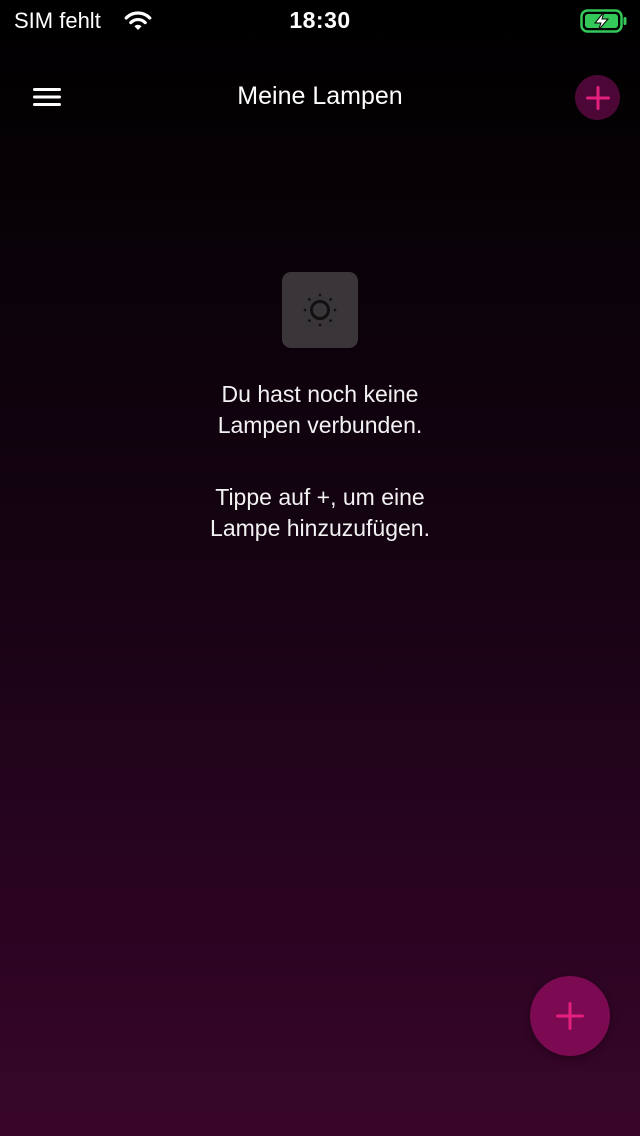 The width and height of the screenshot is (640, 1136). What do you see at coordinates (603, 21) in the screenshot?
I see `battery-charging-icon` at bounding box center [603, 21].